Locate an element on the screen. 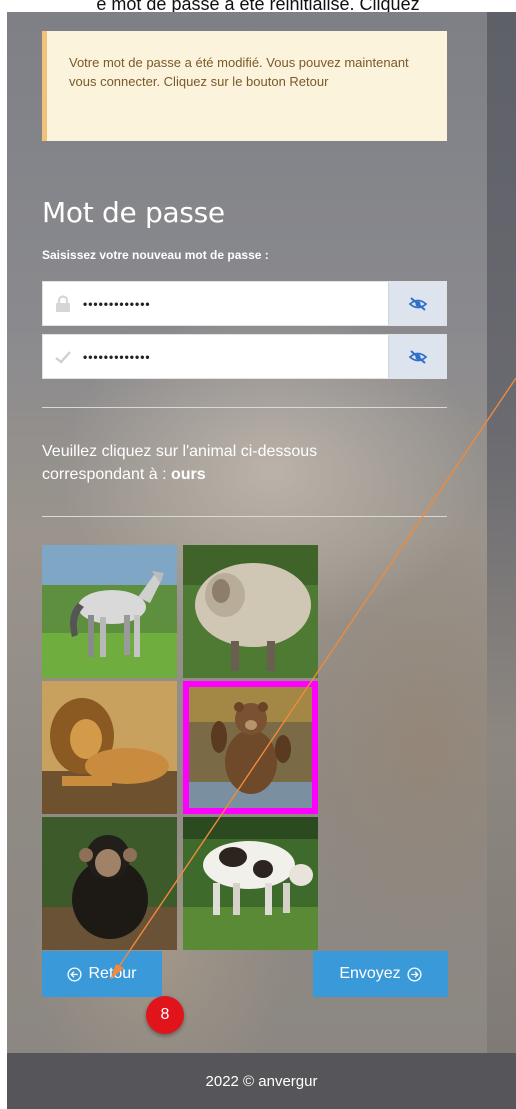  captcha-image-cow is located at coordinates (250, 883).